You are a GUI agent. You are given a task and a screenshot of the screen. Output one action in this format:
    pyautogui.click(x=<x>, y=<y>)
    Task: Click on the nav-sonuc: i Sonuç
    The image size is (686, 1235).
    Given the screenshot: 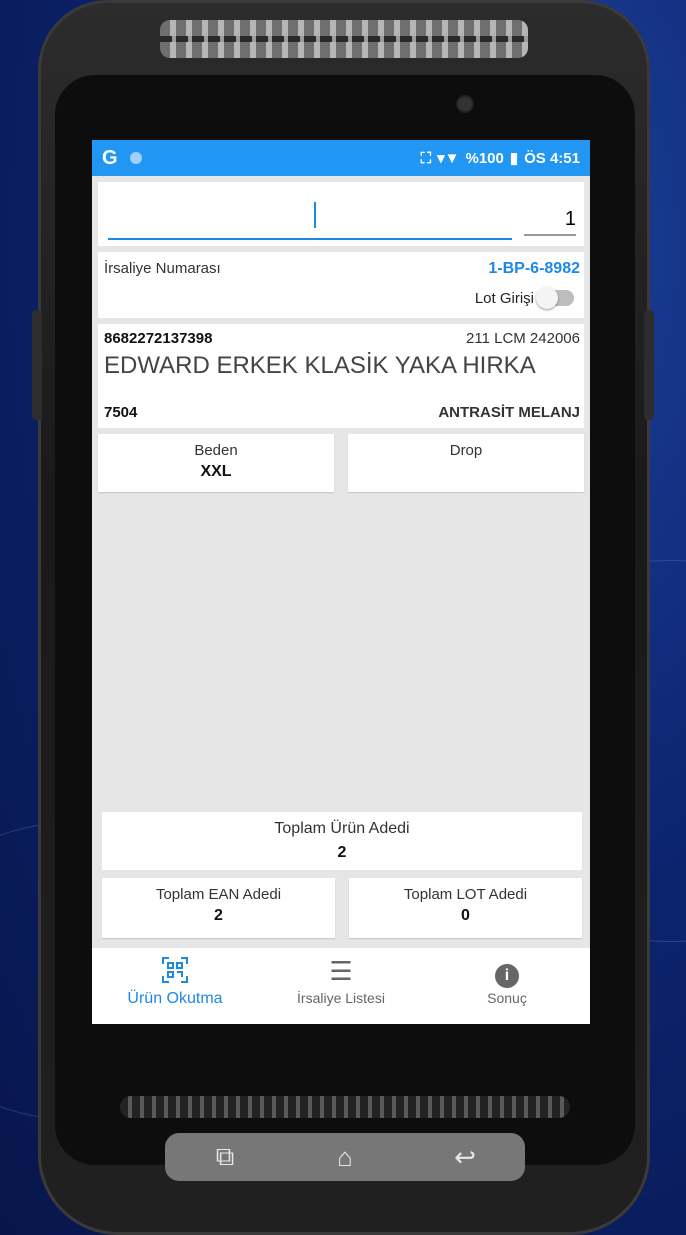 What is the action you would take?
    pyautogui.click(x=507, y=986)
    